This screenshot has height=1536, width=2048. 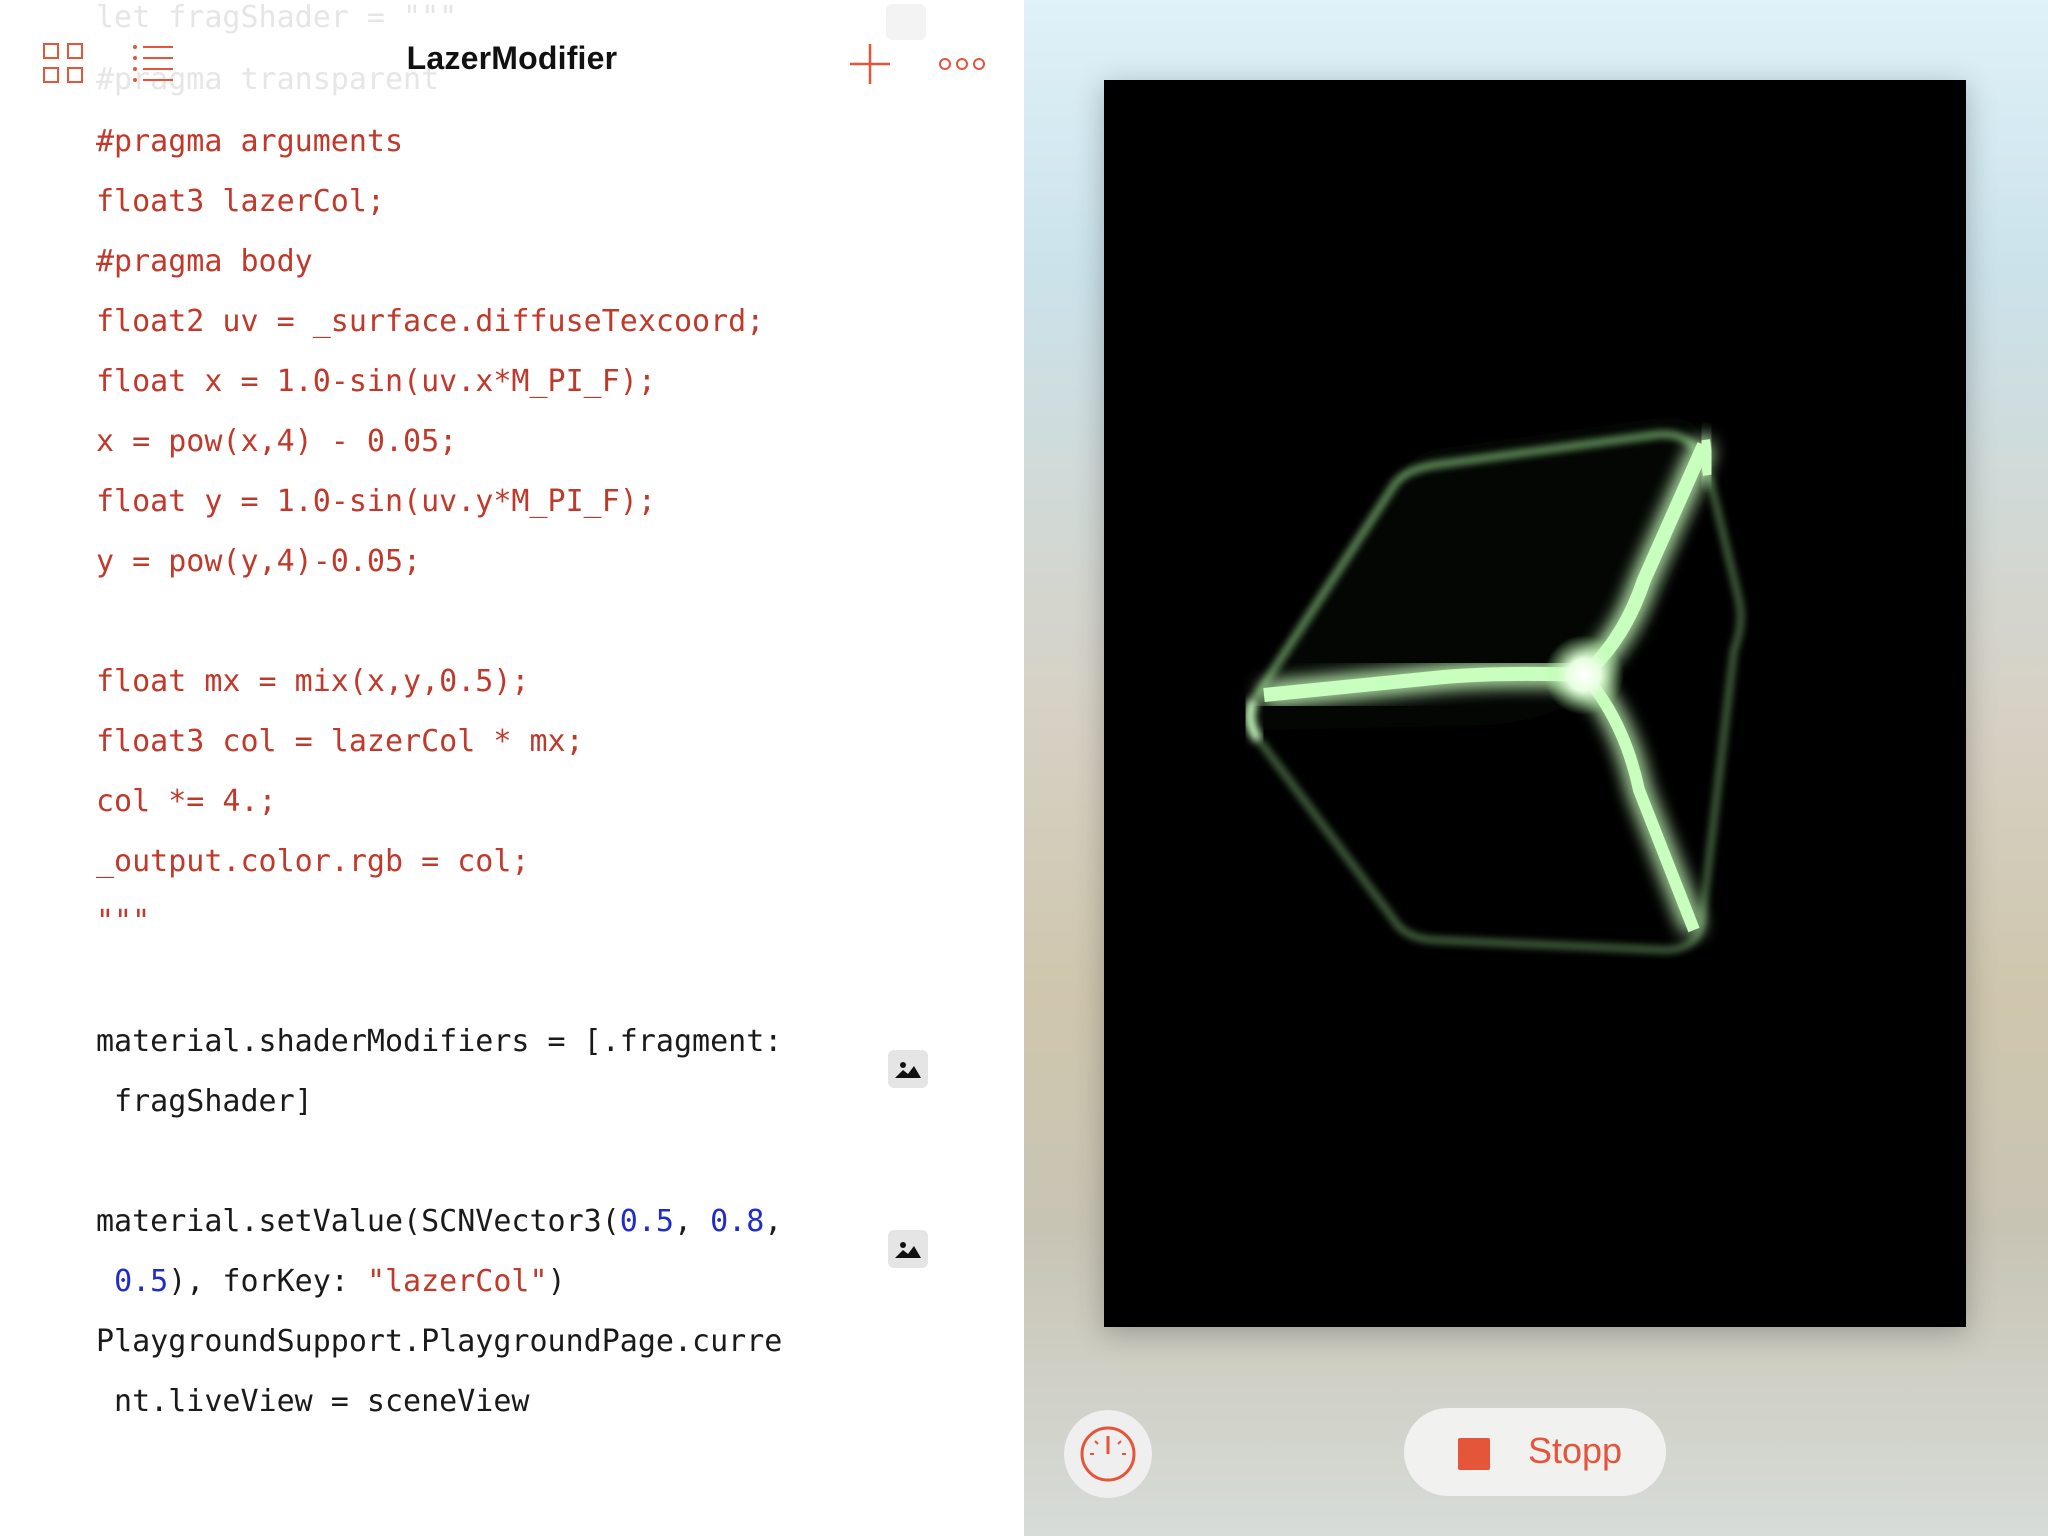 I want to click on code-token: ), forKey:, so click(x=267, y=1281).